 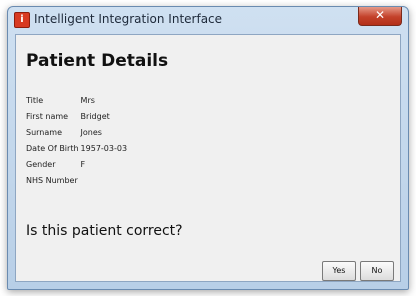 I want to click on field-row-title: Title Mrs, so click(x=76, y=101).